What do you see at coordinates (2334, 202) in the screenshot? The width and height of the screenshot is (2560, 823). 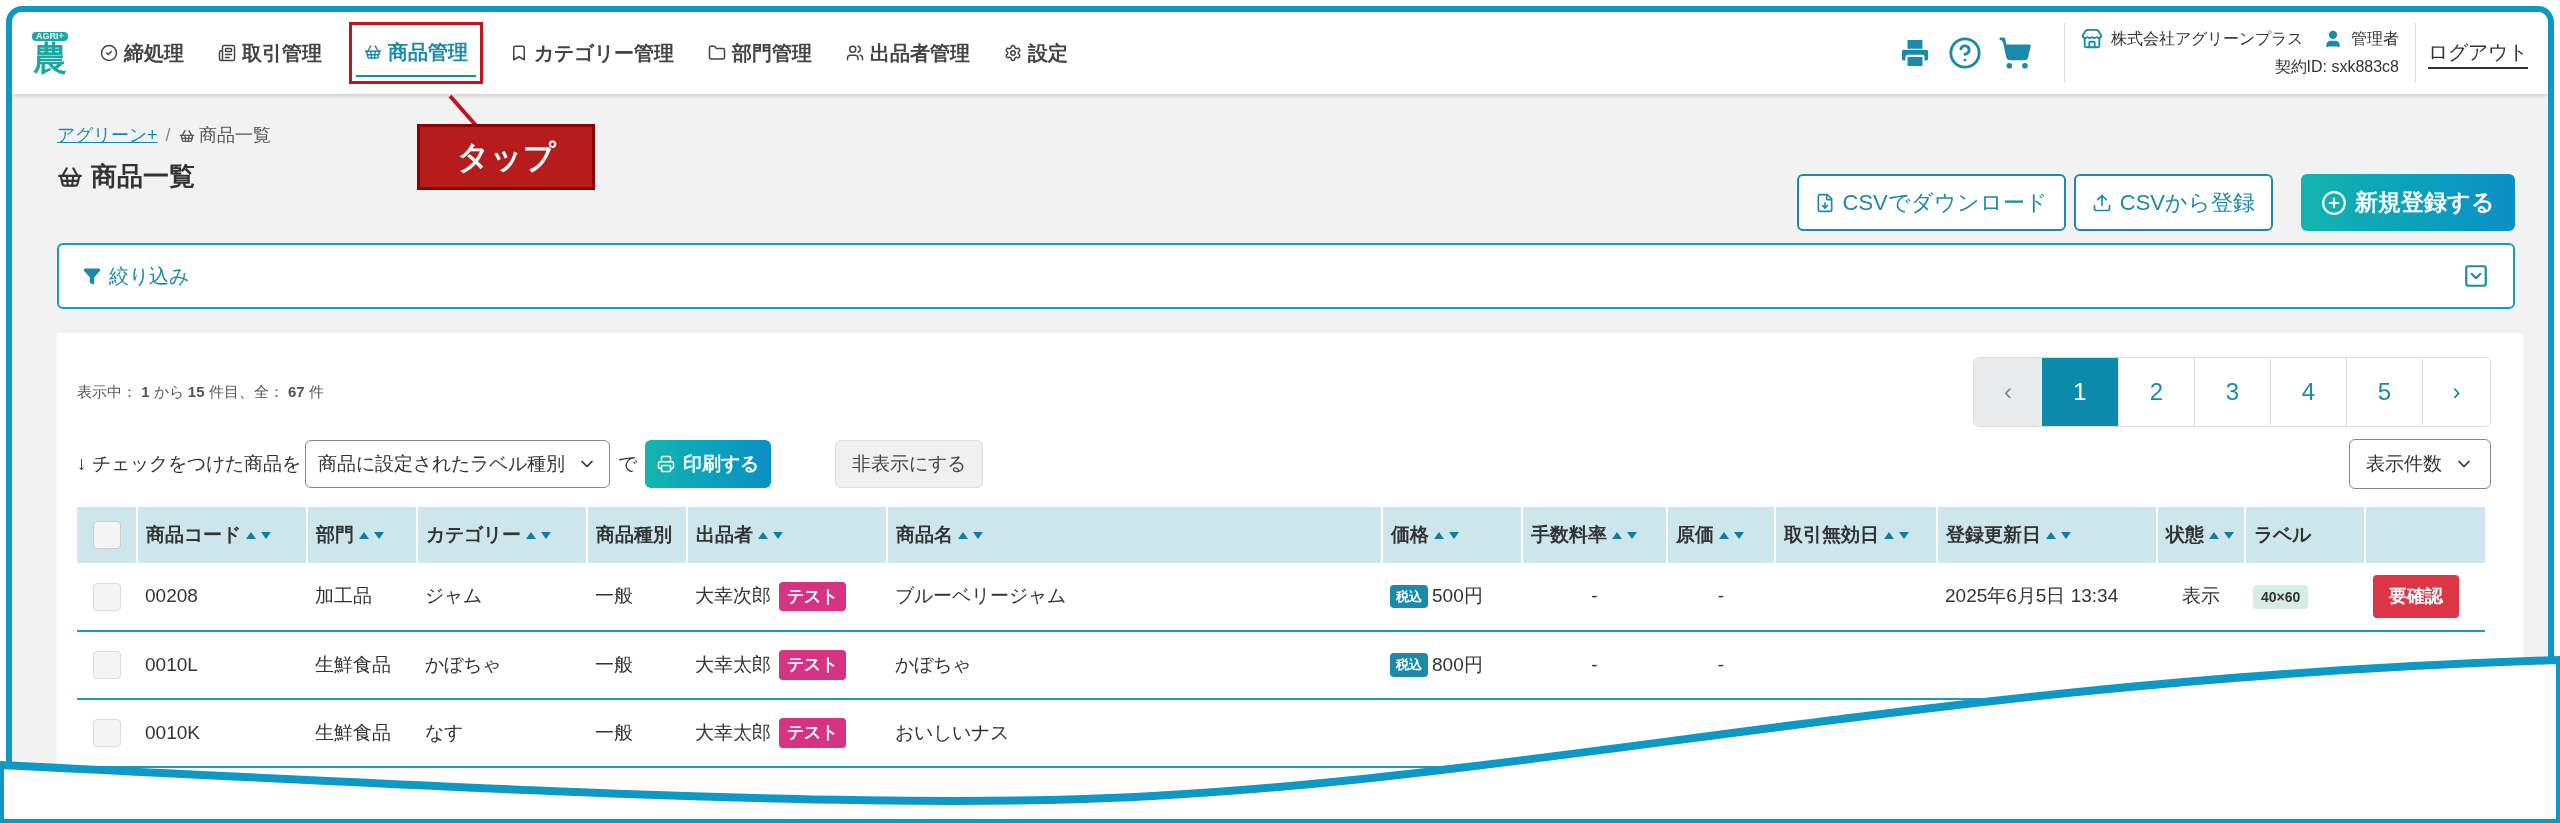 I see `plus-circle-icon` at bounding box center [2334, 202].